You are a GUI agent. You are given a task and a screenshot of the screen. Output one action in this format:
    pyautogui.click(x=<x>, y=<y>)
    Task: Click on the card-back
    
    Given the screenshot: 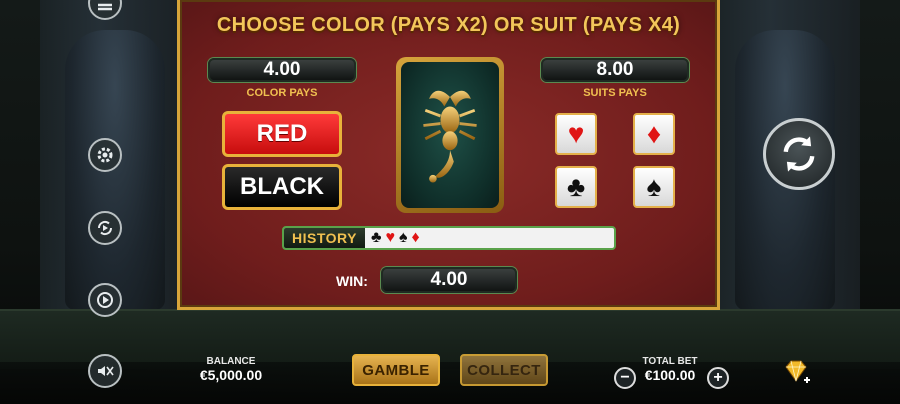 What is the action you would take?
    pyautogui.click(x=450, y=135)
    